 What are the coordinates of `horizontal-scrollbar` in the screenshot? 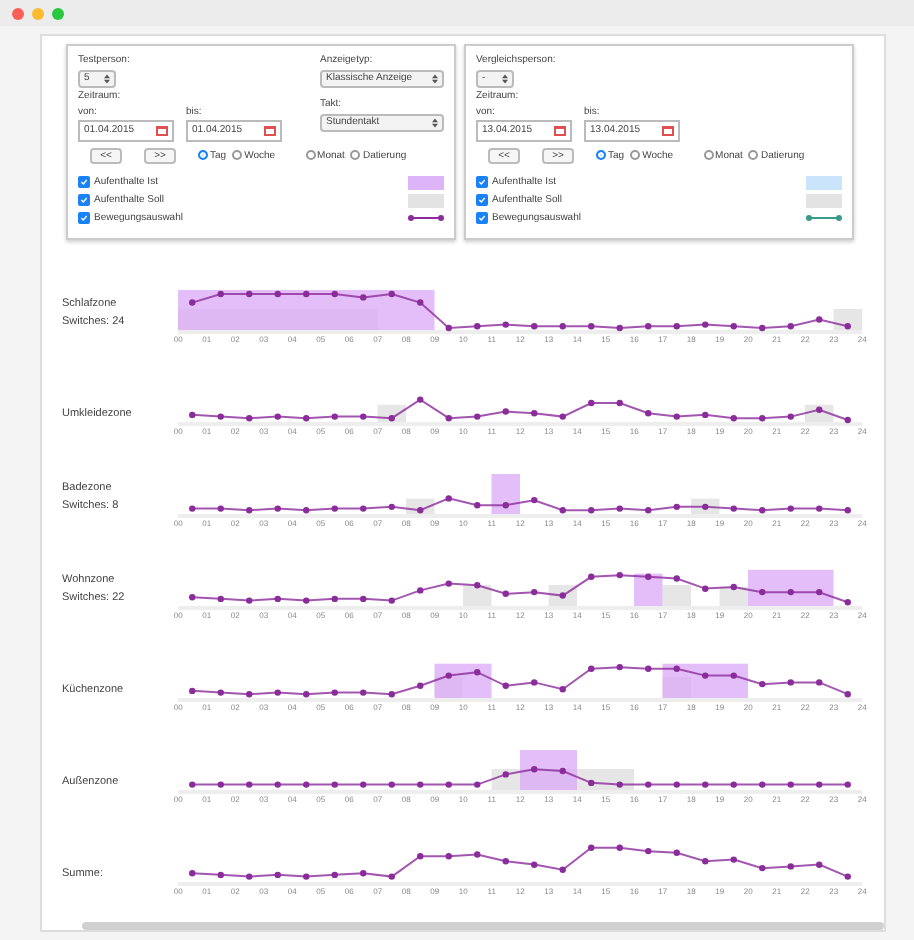 It's located at (483, 926).